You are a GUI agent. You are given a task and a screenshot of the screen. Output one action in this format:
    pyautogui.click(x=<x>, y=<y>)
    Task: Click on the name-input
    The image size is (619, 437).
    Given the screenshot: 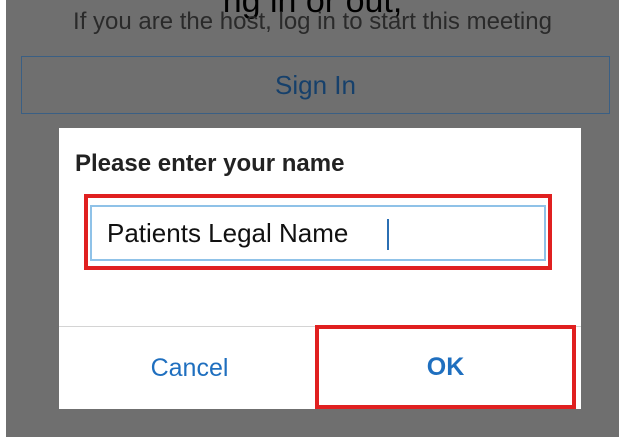 What is the action you would take?
    pyautogui.click(x=318, y=233)
    